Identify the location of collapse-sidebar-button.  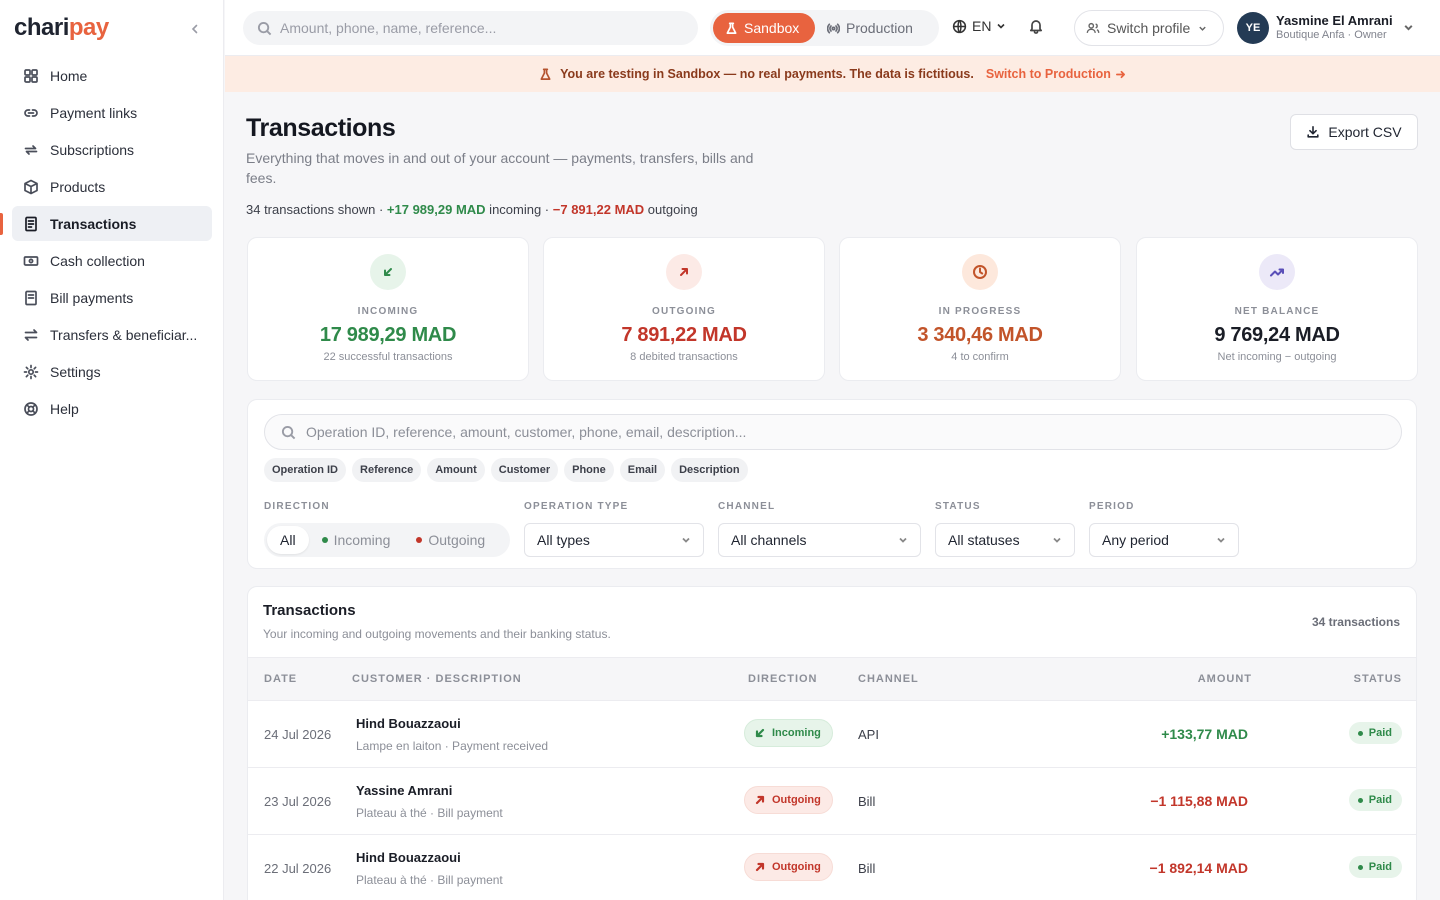
(195, 29).